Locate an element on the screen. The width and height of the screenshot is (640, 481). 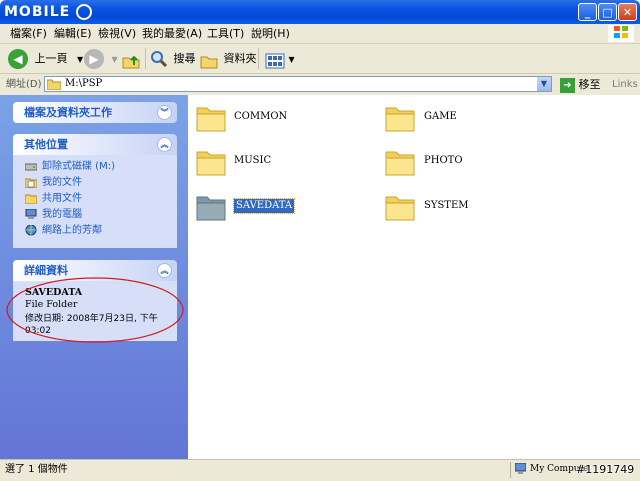
back-button: ◀ 上一頁 ▼ is located at coordinates (45, 58).